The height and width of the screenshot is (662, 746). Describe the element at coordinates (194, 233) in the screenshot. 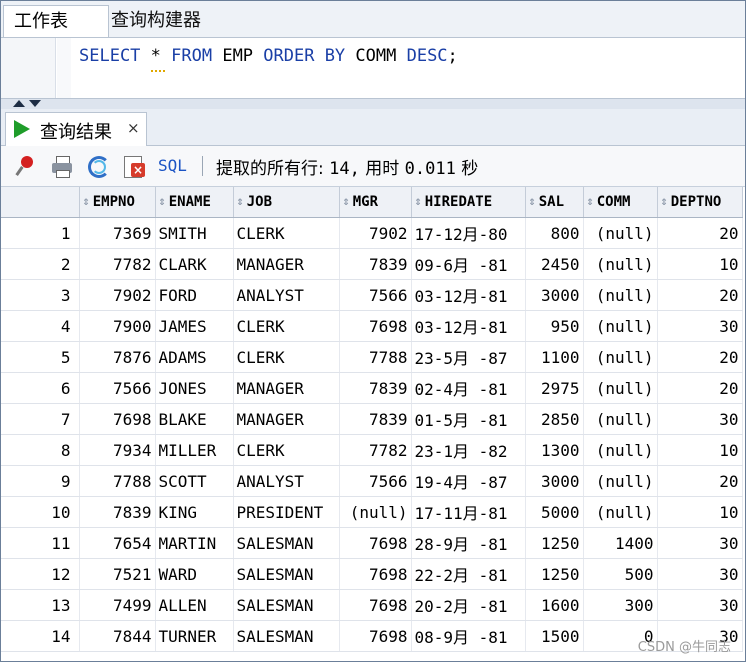

I see `table-cell: SMITH` at that location.